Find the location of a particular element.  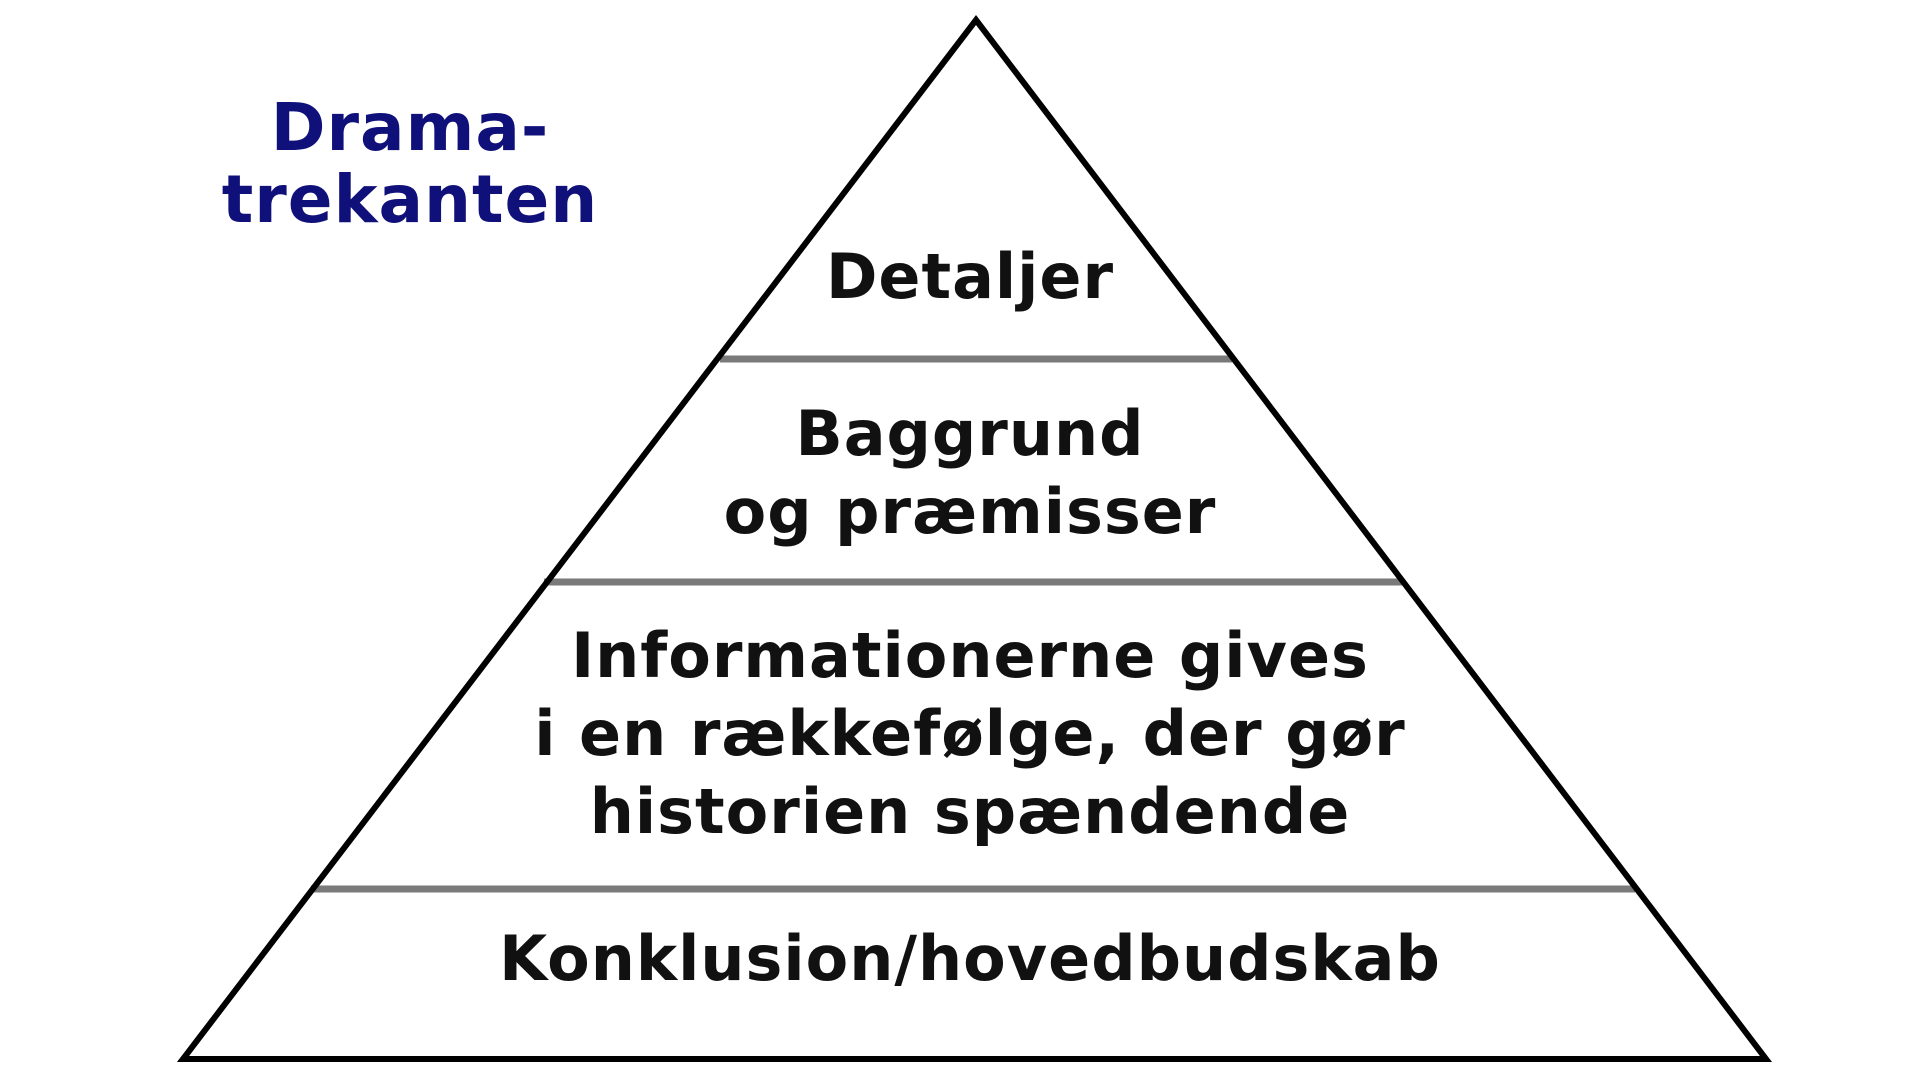

tier-2-line-1: Baggrund is located at coordinates (970, 433).